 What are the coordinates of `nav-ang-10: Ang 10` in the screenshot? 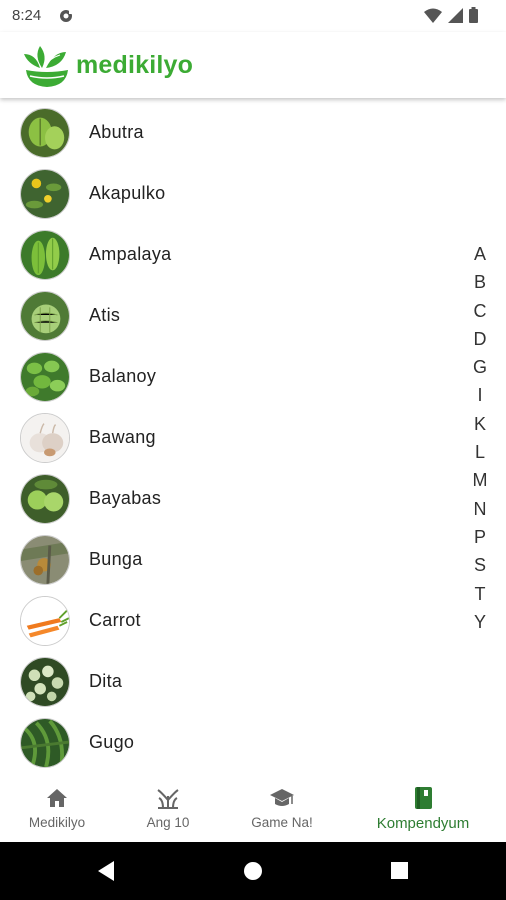 It's located at (168, 809).